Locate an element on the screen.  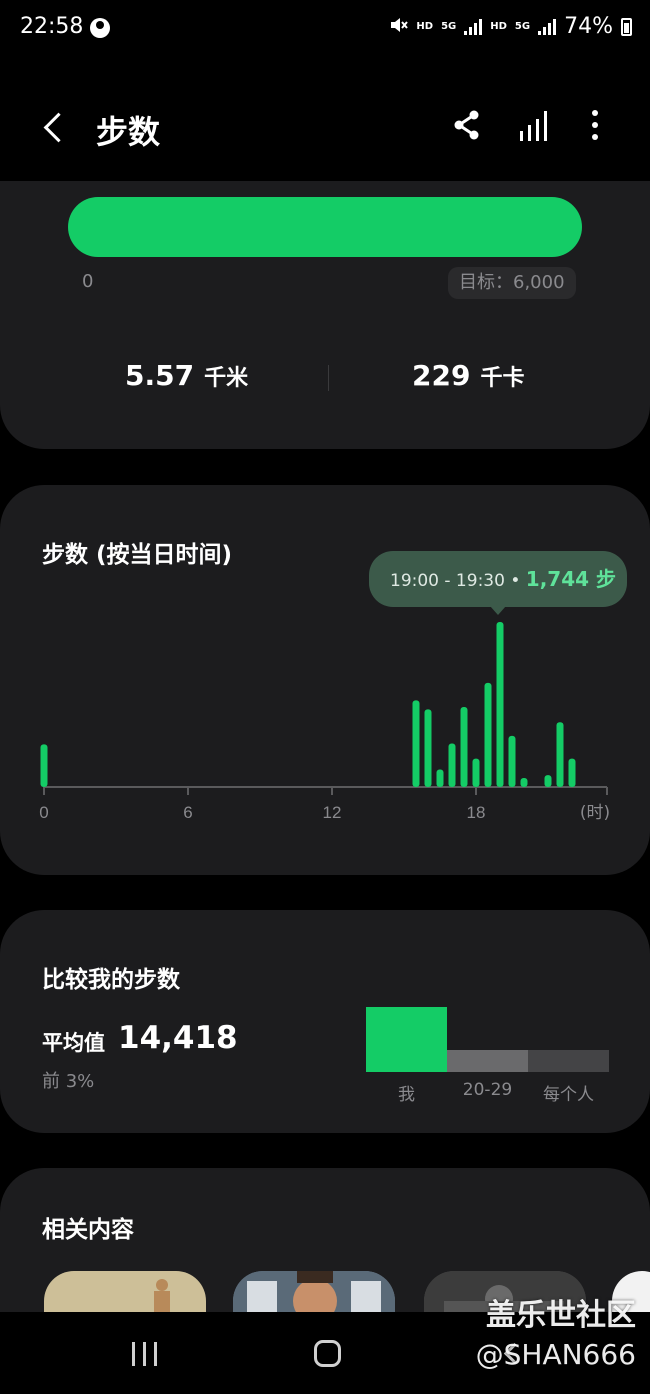
distance-value: 5.57 is located at coordinates (160, 375).